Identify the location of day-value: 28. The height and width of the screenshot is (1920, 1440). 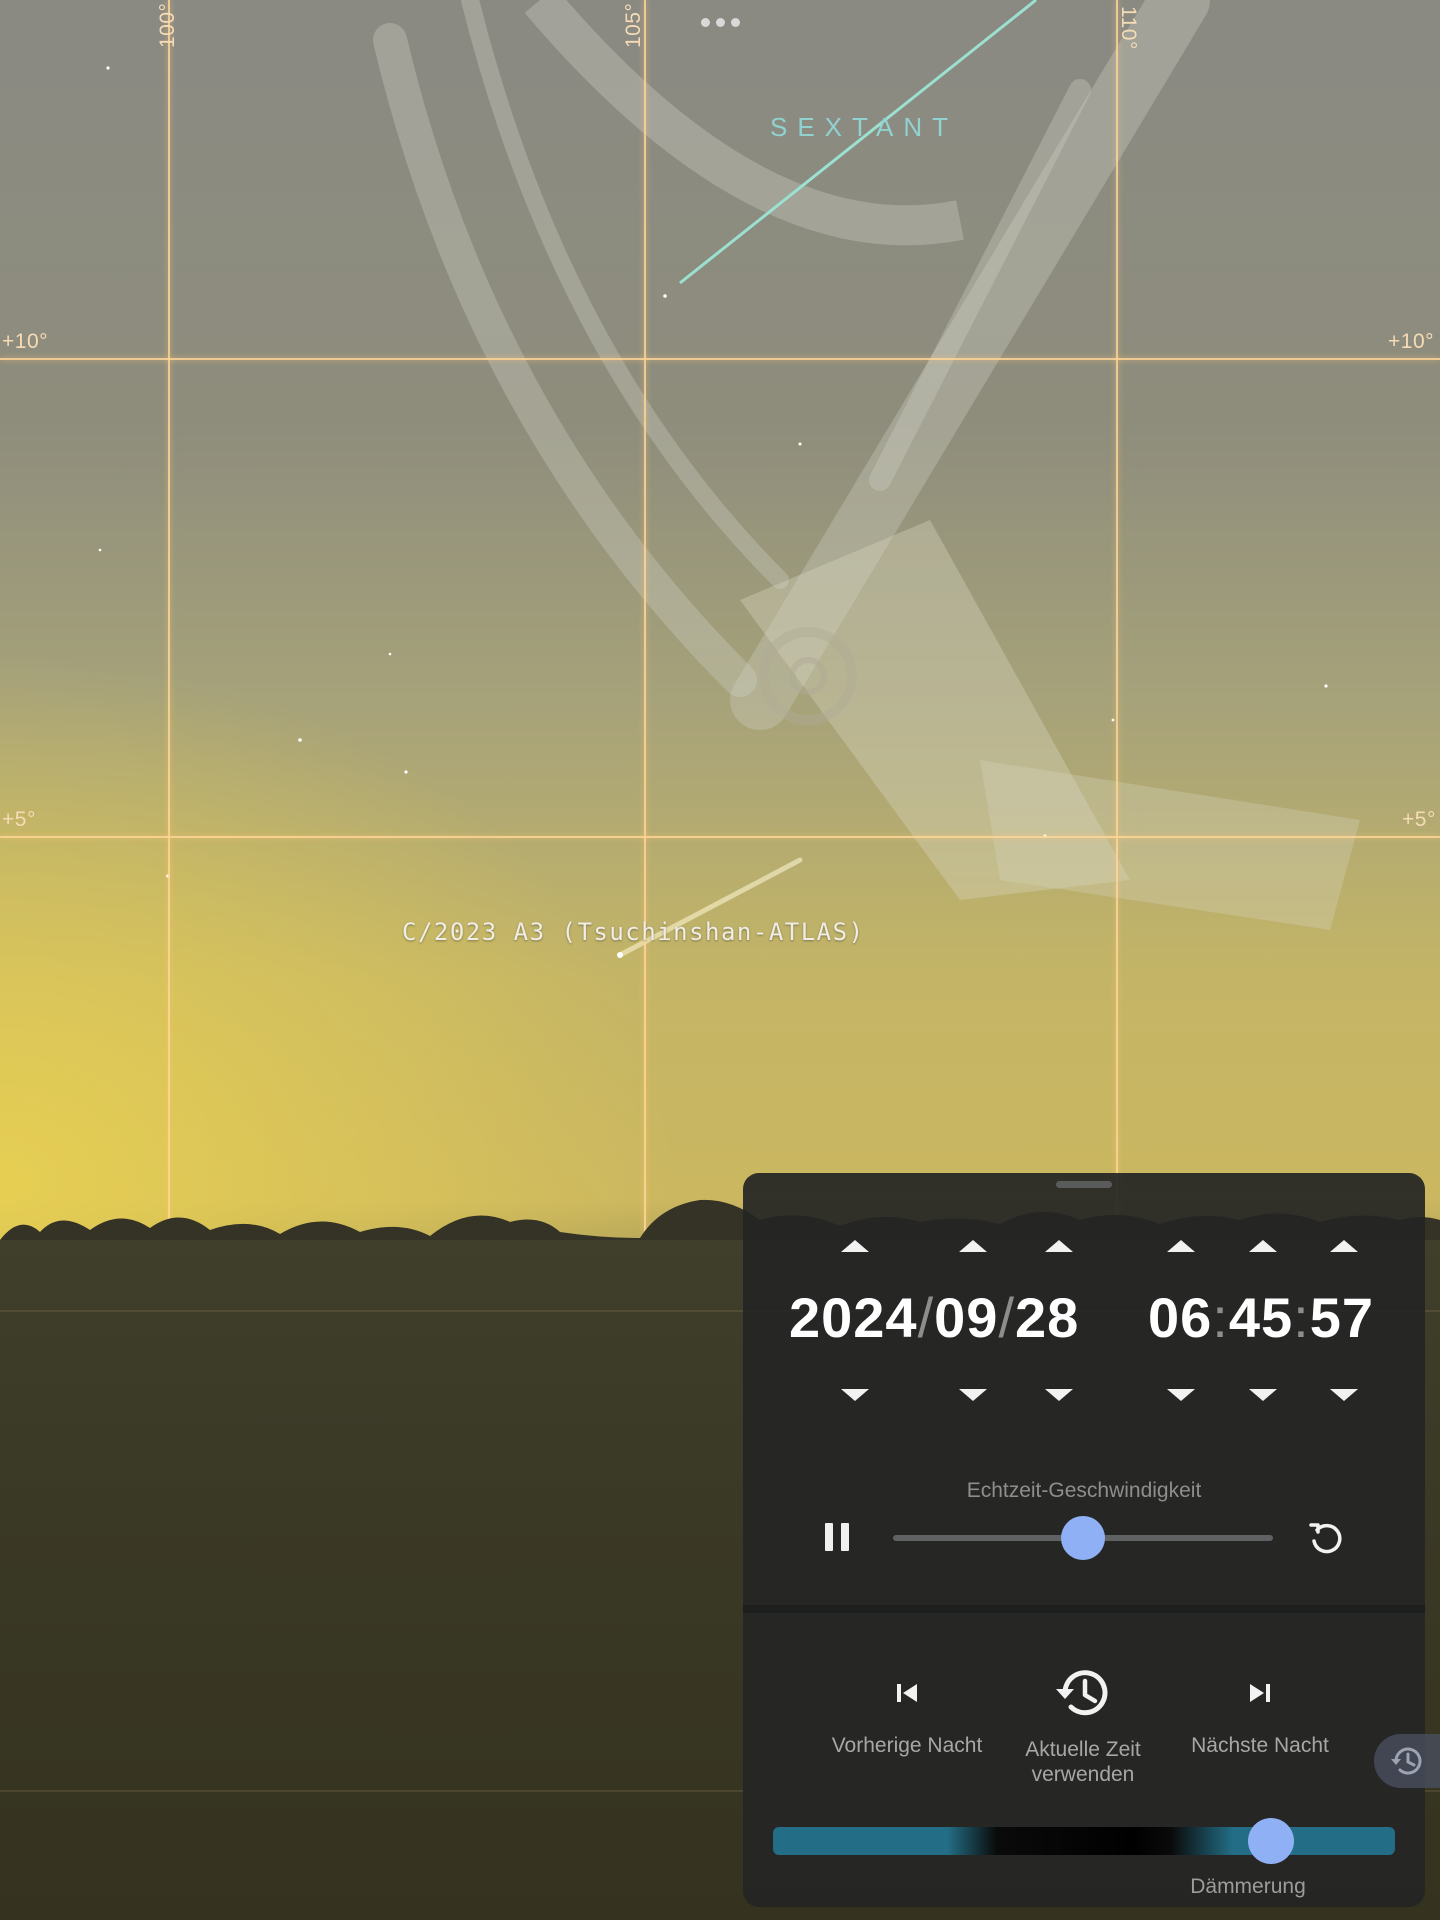
(1047, 1317).